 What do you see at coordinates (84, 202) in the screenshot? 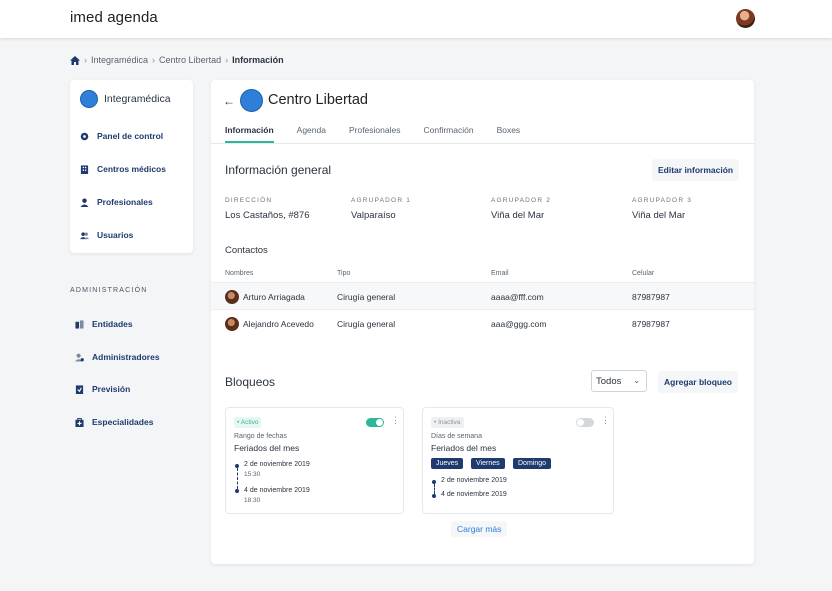
I see `doctor-icon` at bounding box center [84, 202].